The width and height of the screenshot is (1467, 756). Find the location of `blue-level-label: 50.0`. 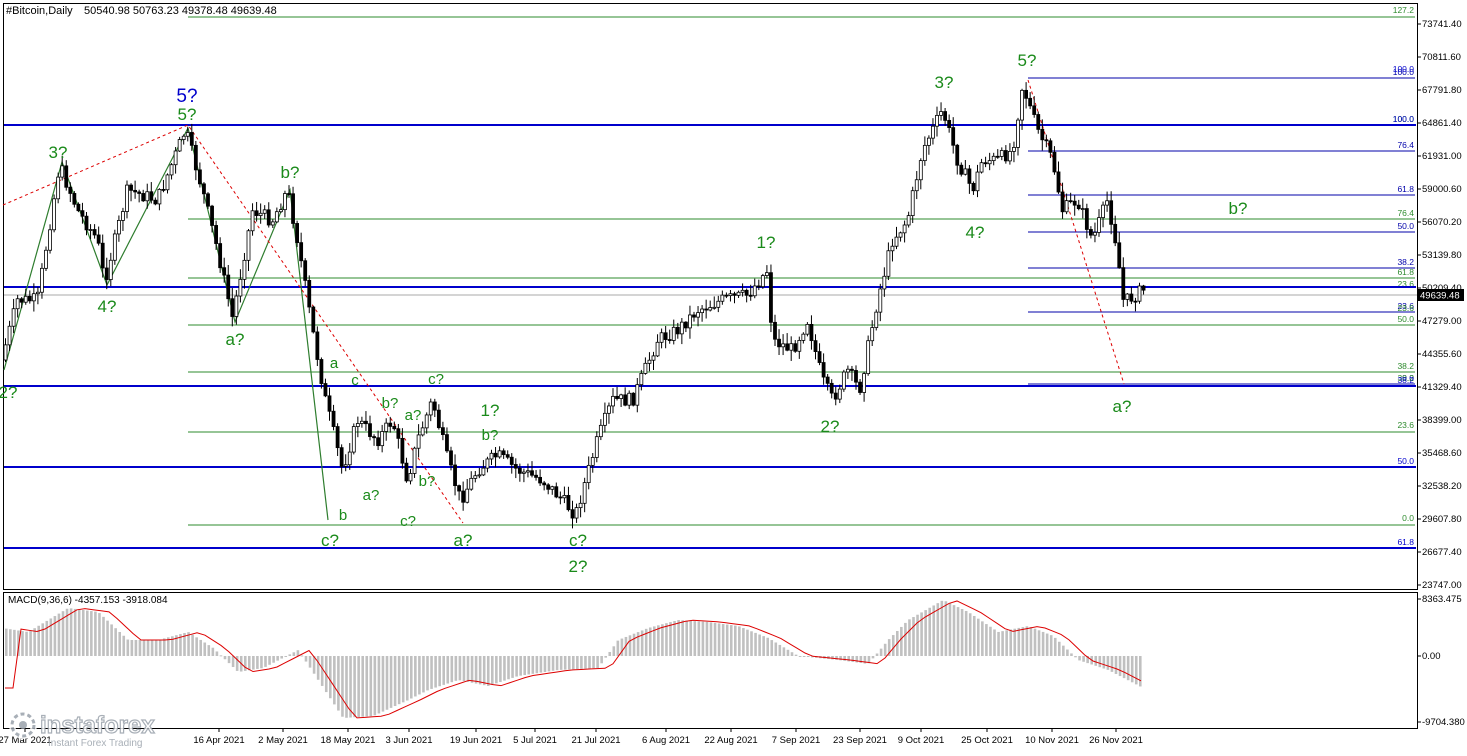

blue-level-label: 50.0 is located at coordinates (1405, 461).